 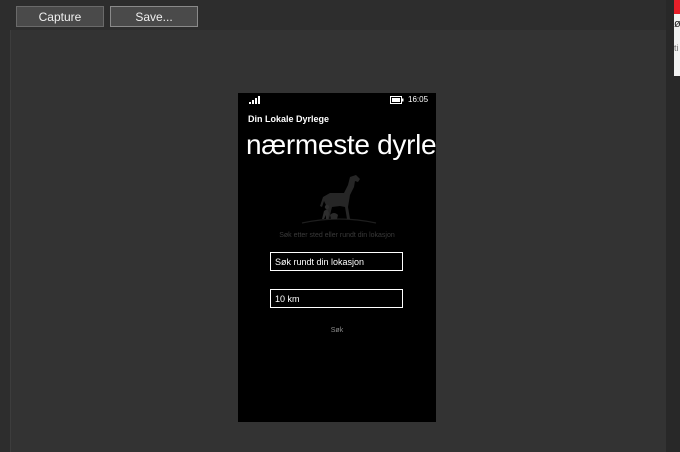 What do you see at coordinates (397, 100) in the screenshot?
I see `battery-icon` at bounding box center [397, 100].